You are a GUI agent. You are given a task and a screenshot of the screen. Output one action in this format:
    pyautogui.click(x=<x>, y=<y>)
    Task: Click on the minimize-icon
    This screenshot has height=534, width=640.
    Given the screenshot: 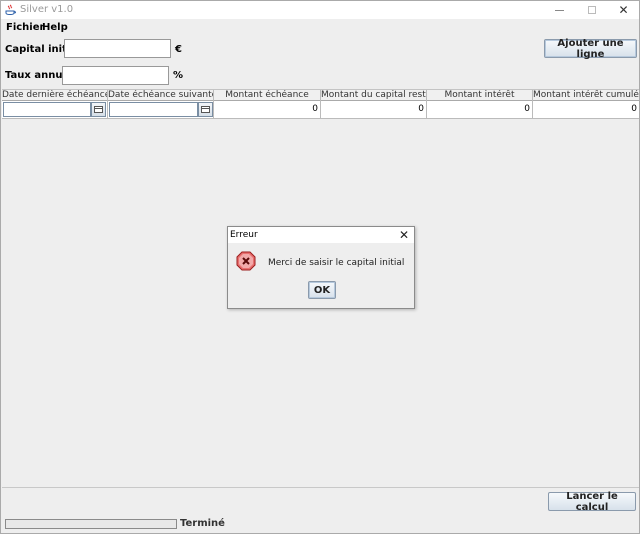 What is the action you would take?
    pyautogui.click(x=559, y=10)
    